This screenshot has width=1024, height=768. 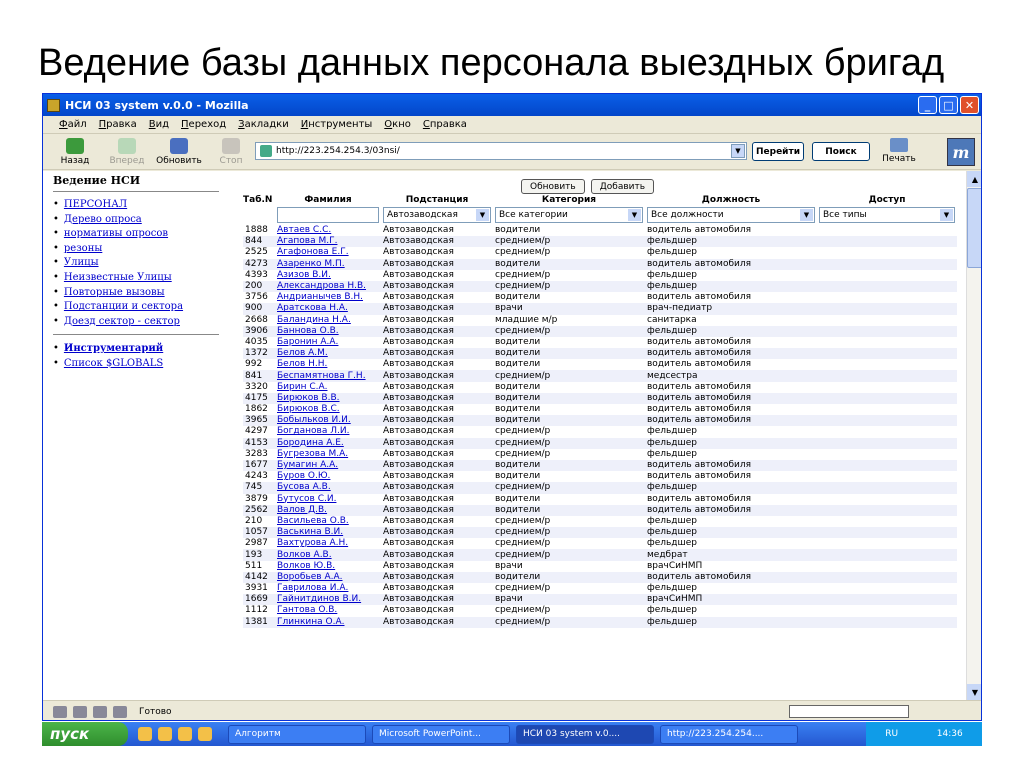 I want to click on add-button: Добавить, so click(x=622, y=186).